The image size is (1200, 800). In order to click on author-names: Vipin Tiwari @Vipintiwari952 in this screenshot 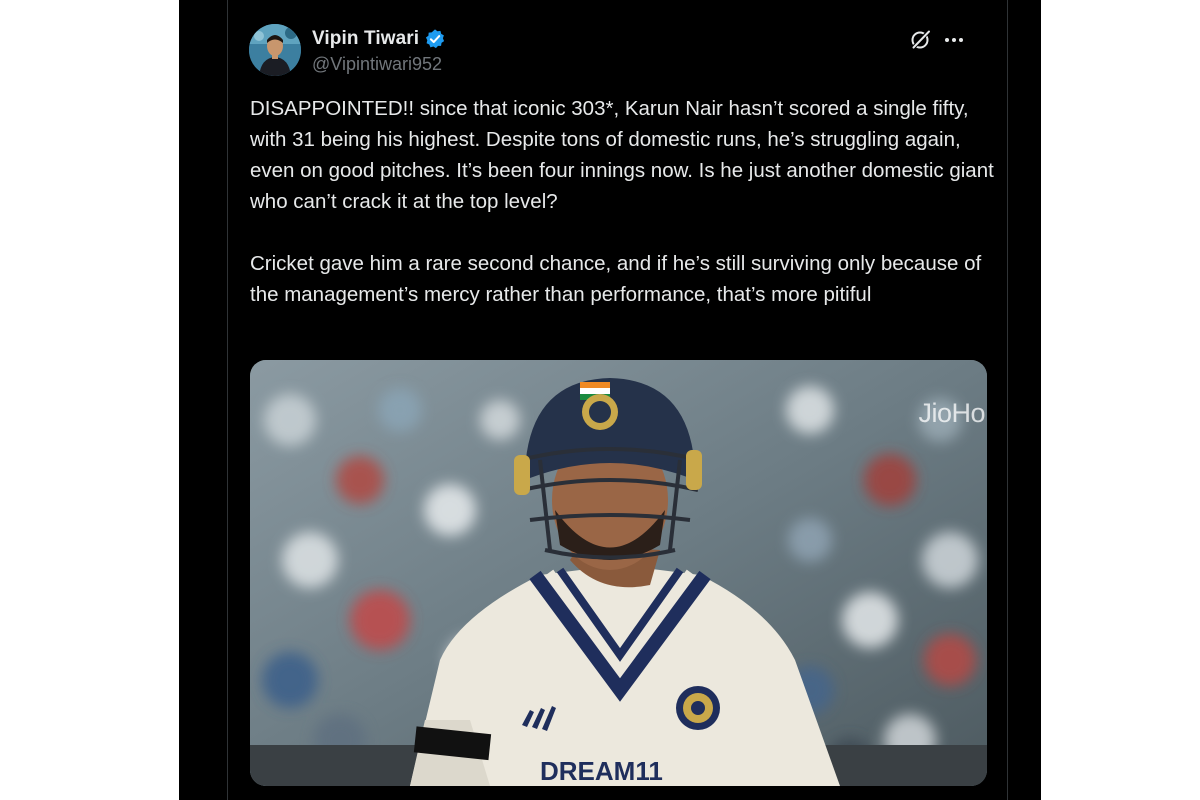, I will do `click(379, 50)`.